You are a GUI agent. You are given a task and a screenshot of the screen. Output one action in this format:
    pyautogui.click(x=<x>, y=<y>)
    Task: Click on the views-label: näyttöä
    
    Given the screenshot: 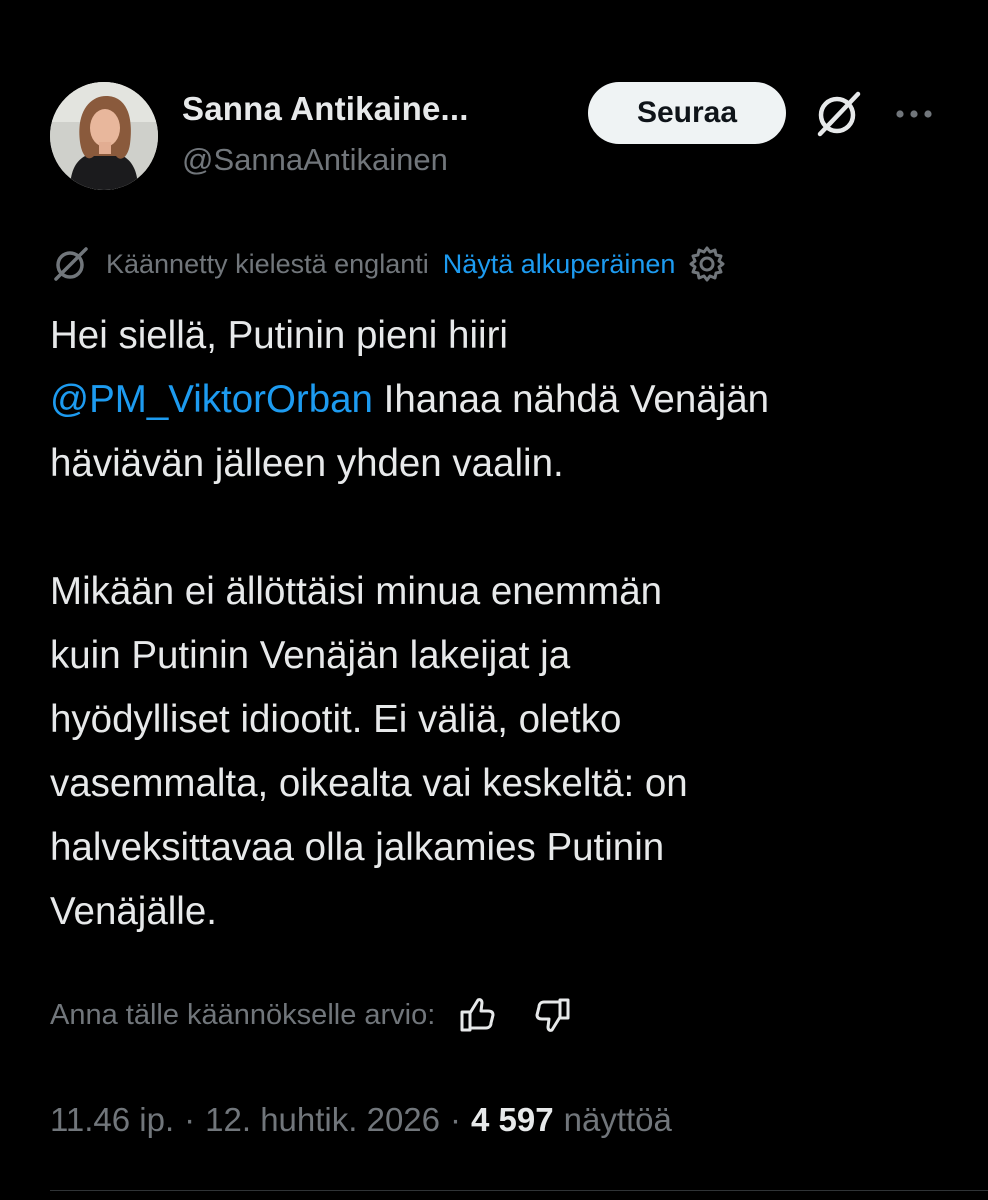 What is the action you would take?
    pyautogui.click(x=618, y=1120)
    